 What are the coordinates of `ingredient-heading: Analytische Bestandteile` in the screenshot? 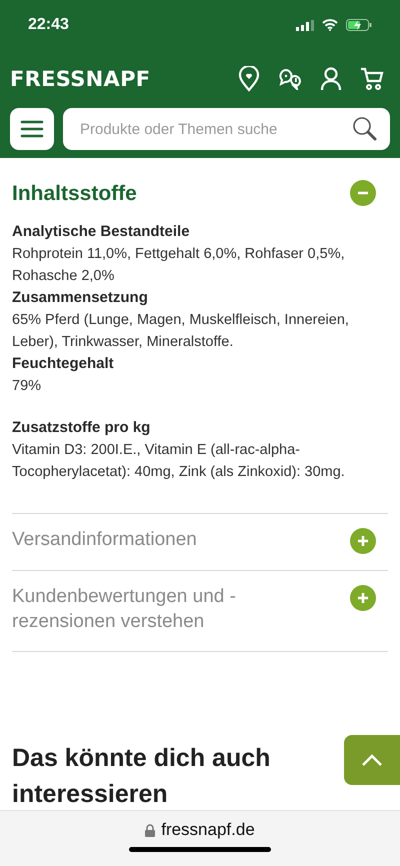 It's located at (101, 232).